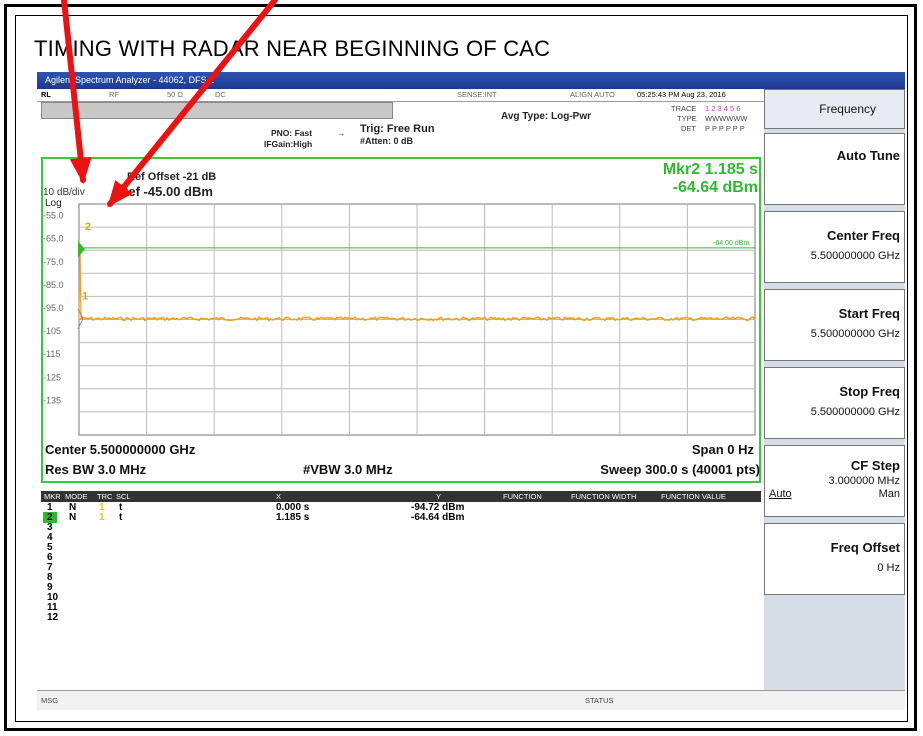 This screenshot has height=736, width=923. Describe the element at coordinates (348, 469) in the screenshot. I see `vbw-readout: #VBW 3.0 MHz` at that location.